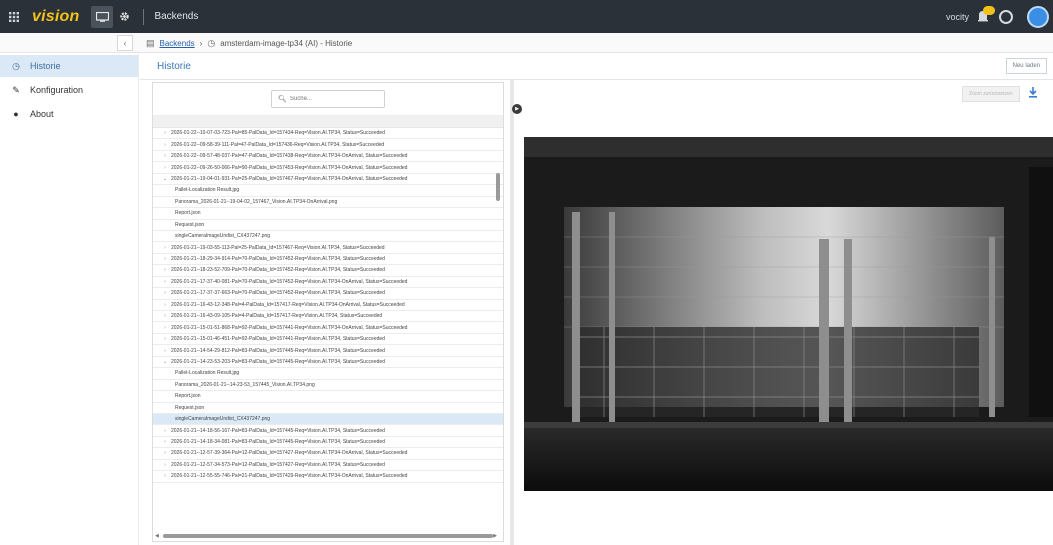 The width and height of the screenshot is (1053, 545). I want to click on sidebar-item-konfiguration: ✎ Konfiguration, so click(69, 90).